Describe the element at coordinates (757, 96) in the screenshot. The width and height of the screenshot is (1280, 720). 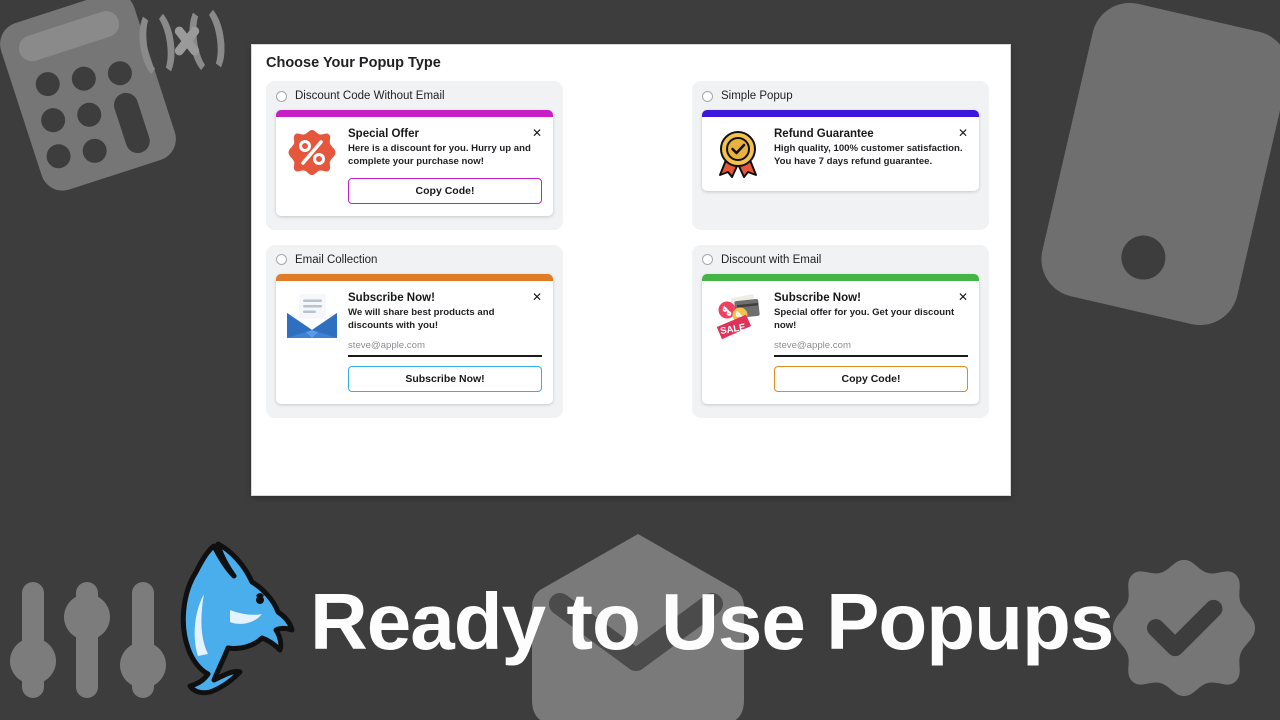
I see `option-label: Simple Popup` at that location.